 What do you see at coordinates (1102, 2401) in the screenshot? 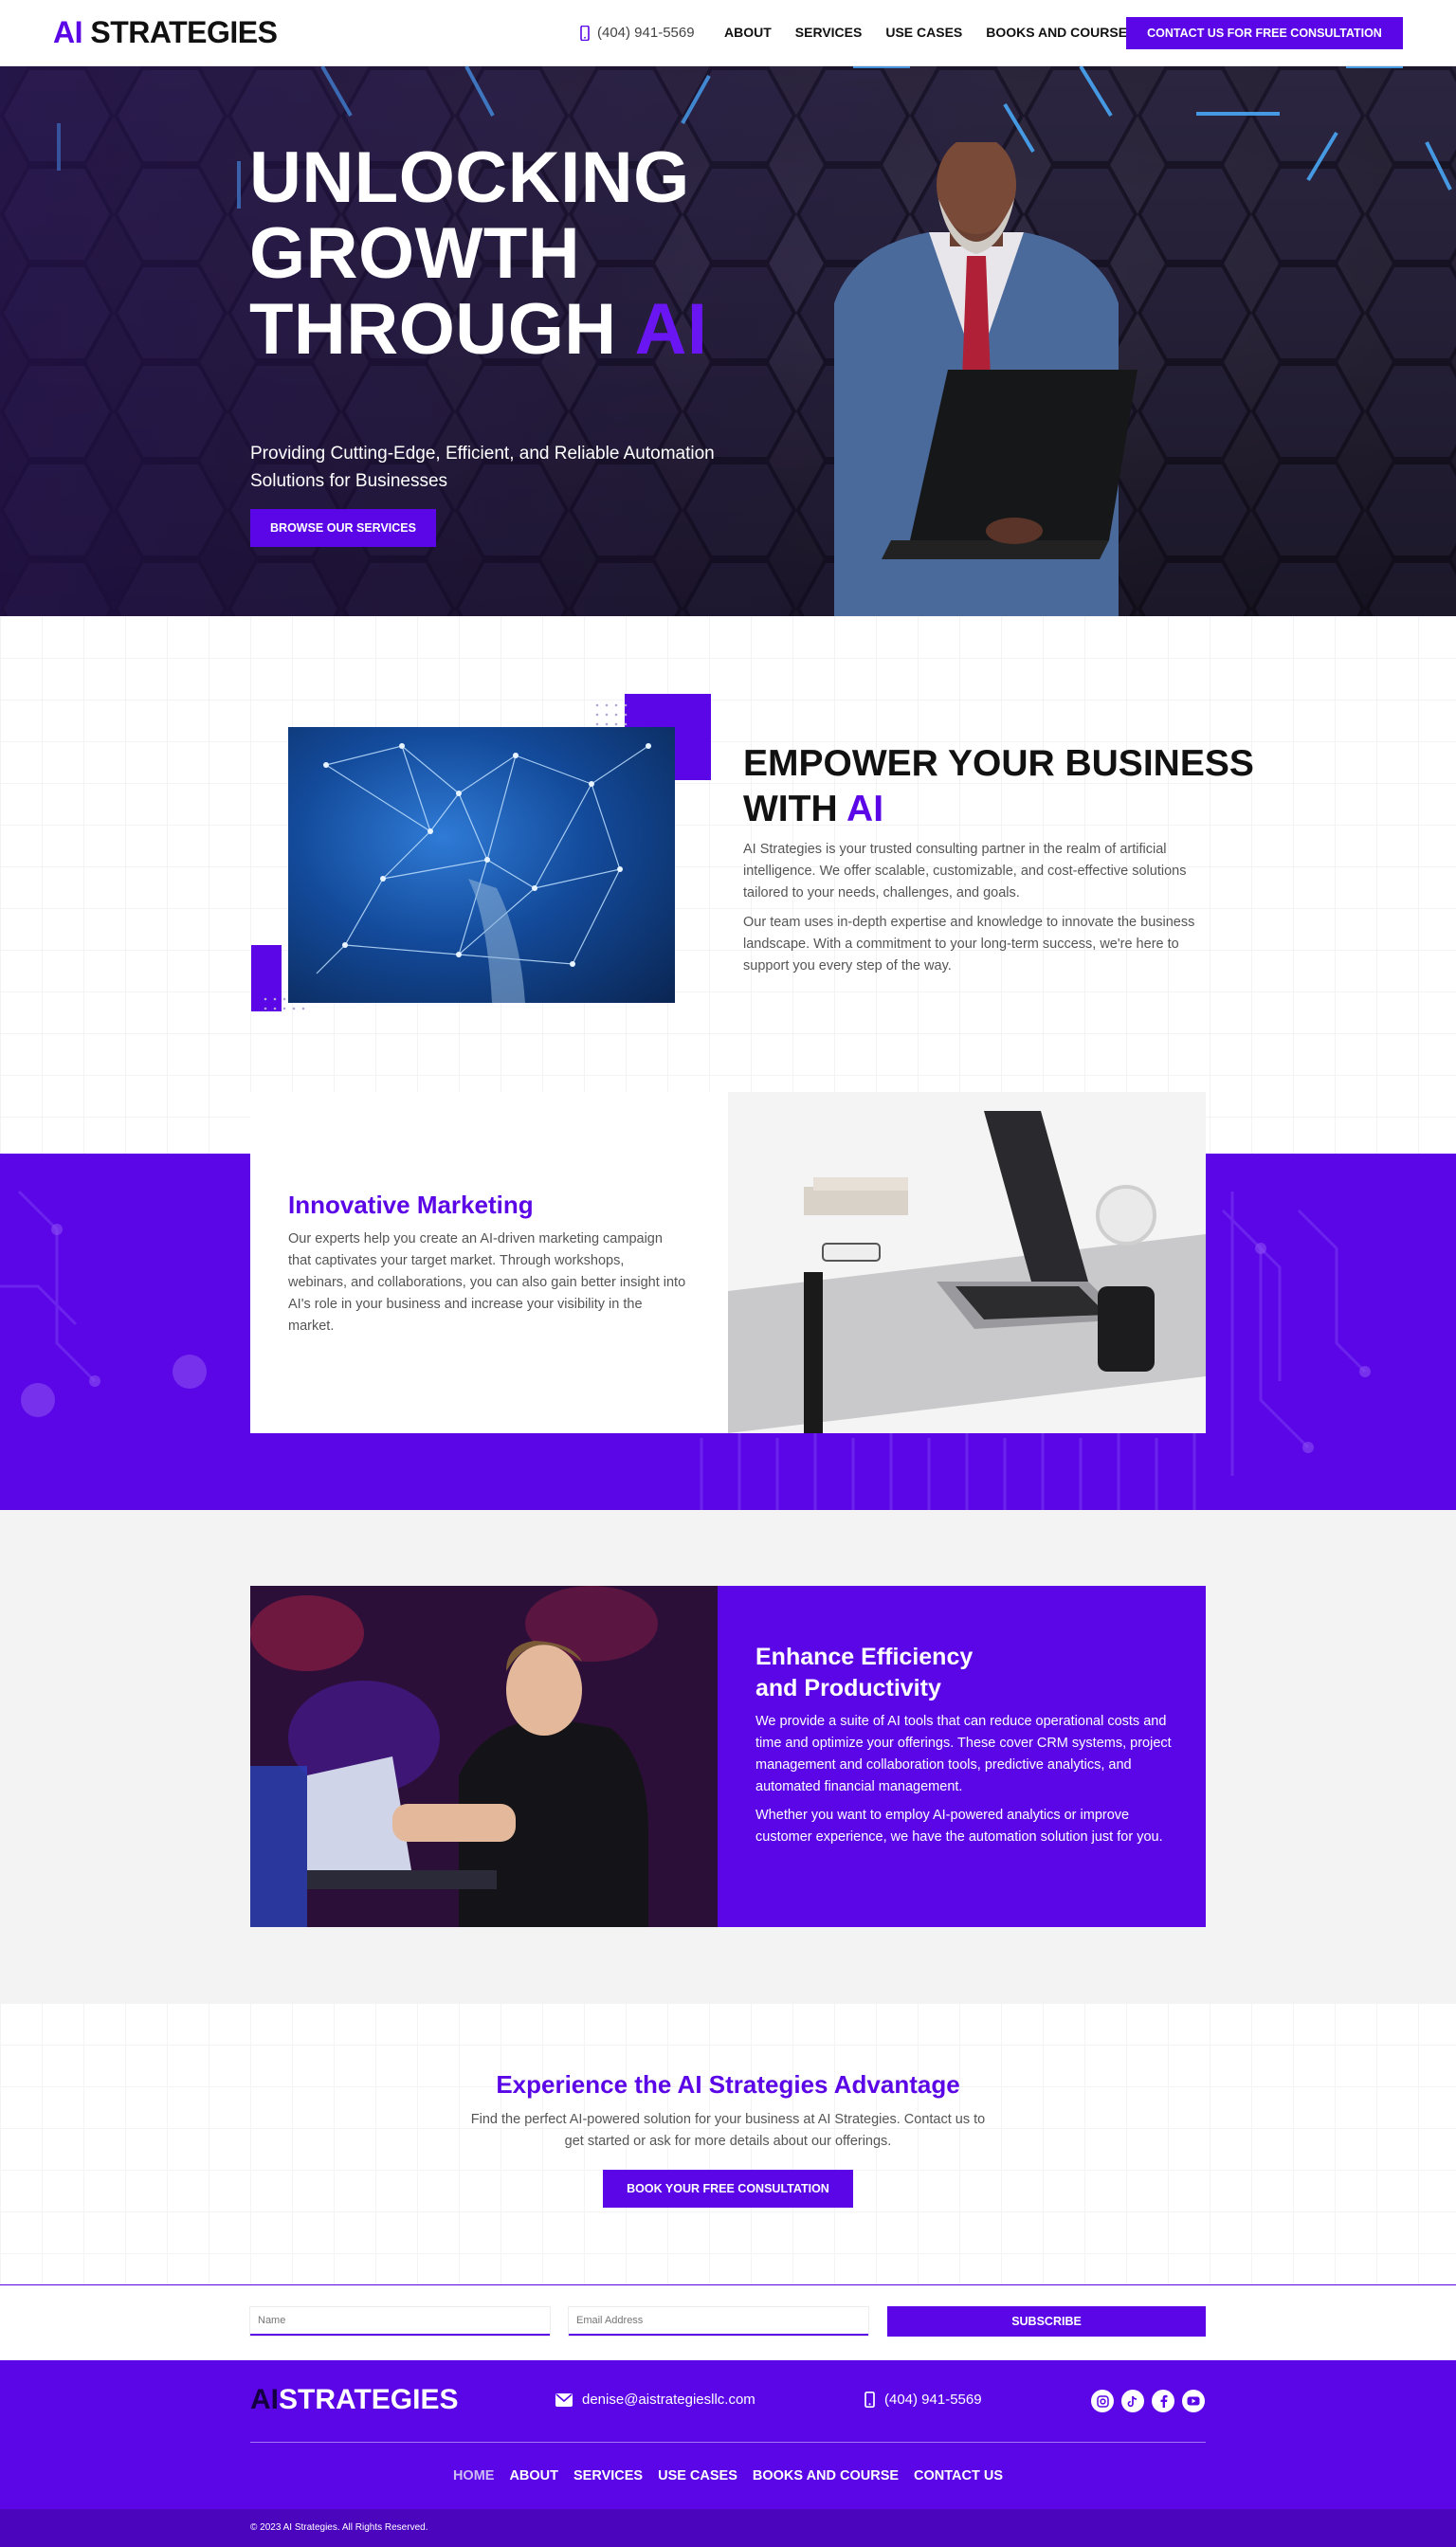
I see `instagram-icon` at bounding box center [1102, 2401].